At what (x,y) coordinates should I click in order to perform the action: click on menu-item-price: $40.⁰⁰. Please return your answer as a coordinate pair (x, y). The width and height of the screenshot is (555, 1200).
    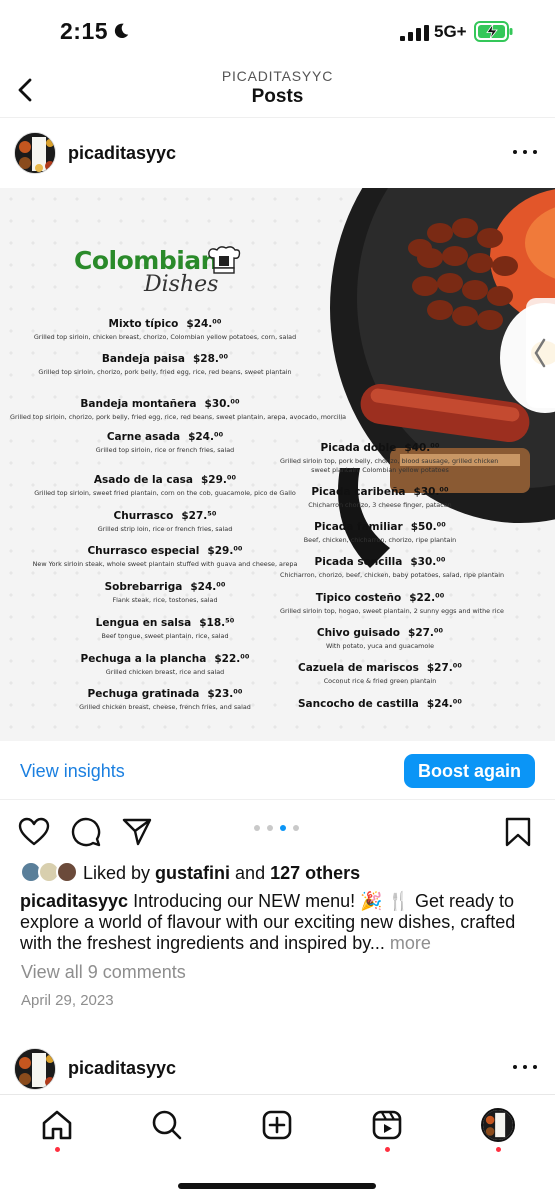
    Looking at the image, I should click on (422, 448).